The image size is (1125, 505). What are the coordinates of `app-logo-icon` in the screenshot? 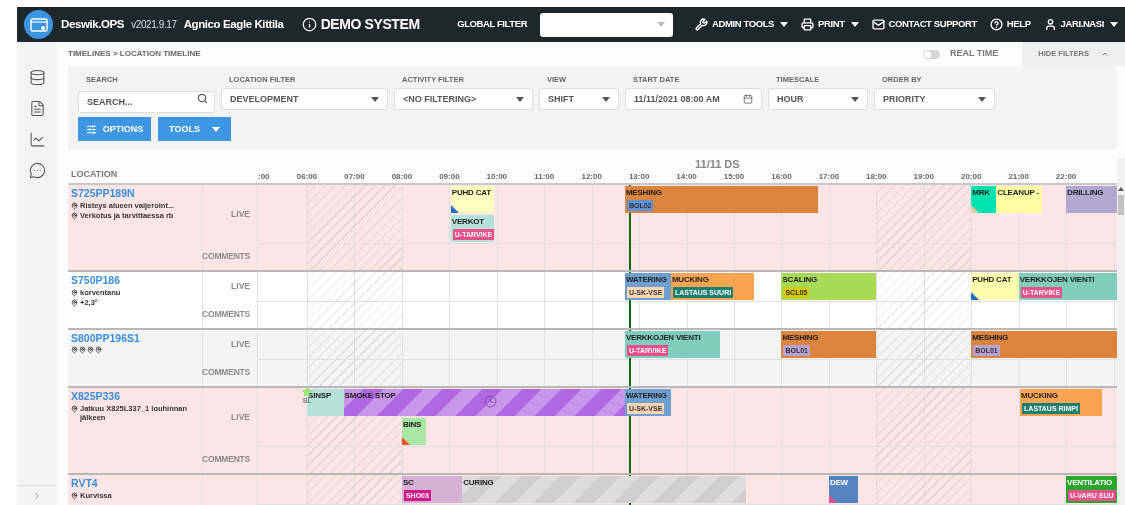 It's located at (38, 24).